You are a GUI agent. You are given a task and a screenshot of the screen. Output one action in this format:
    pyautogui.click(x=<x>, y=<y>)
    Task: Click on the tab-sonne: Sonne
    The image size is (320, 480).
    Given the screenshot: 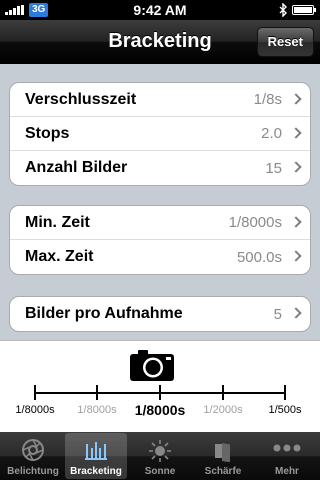 What is the action you would take?
    pyautogui.click(x=160, y=456)
    